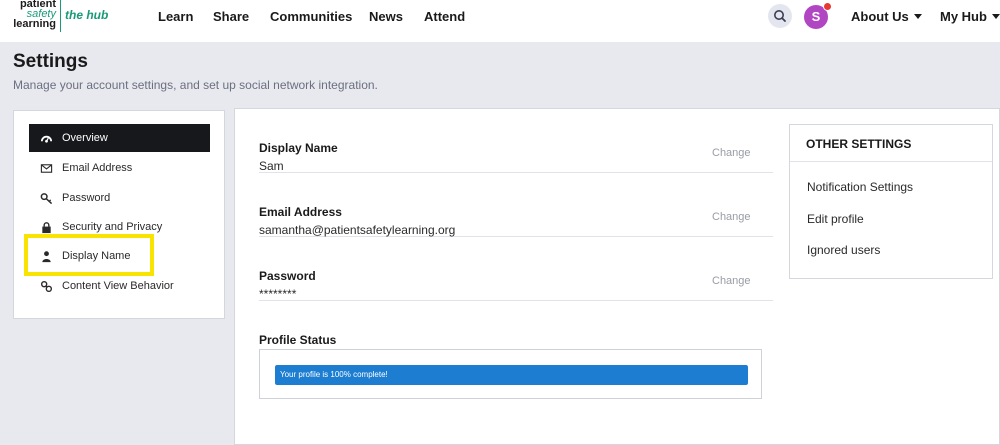 The height and width of the screenshot is (445, 1000). Describe the element at coordinates (271, 166) in the screenshot. I see `field-value: Sam` at that location.